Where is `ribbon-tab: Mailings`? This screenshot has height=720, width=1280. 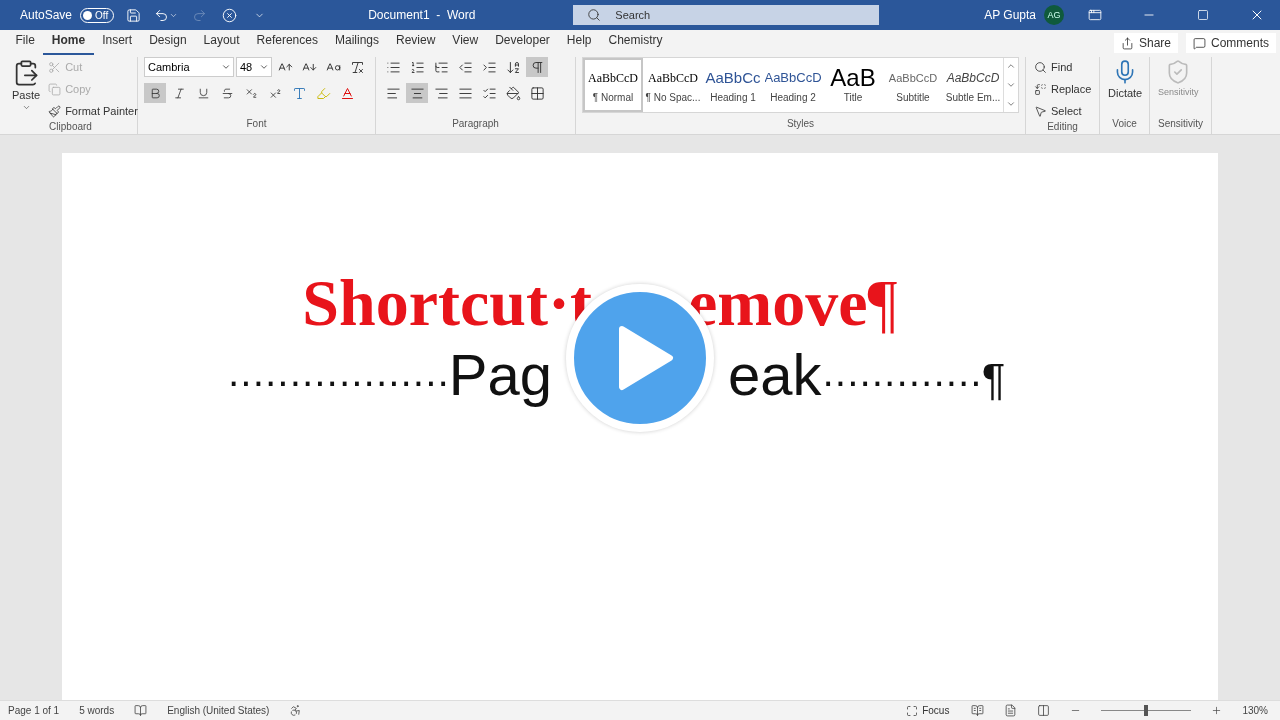 ribbon-tab: Mailings is located at coordinates (357, 43).